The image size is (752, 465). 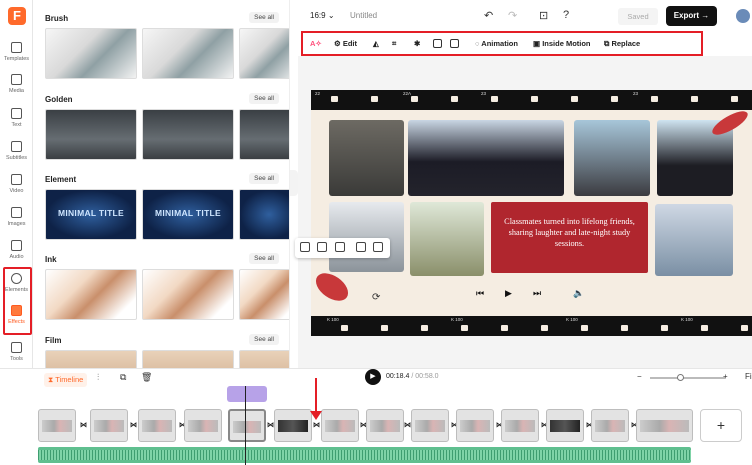 I want to click on ai-icon: A✧, so click(x=316, y=43).